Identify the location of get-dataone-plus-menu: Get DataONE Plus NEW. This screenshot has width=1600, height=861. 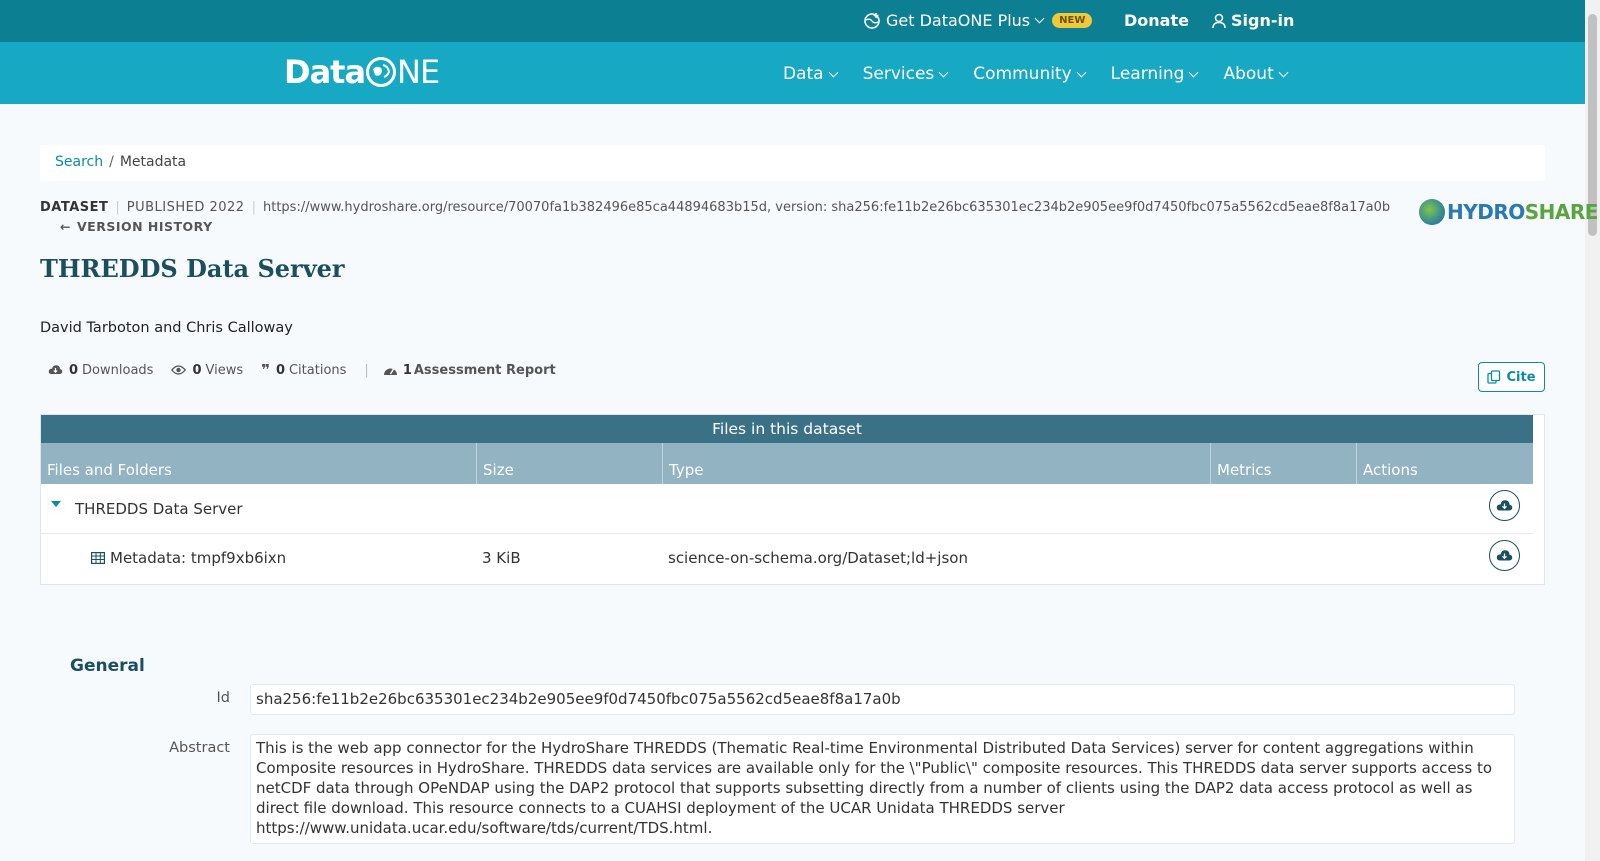
(978, 20).